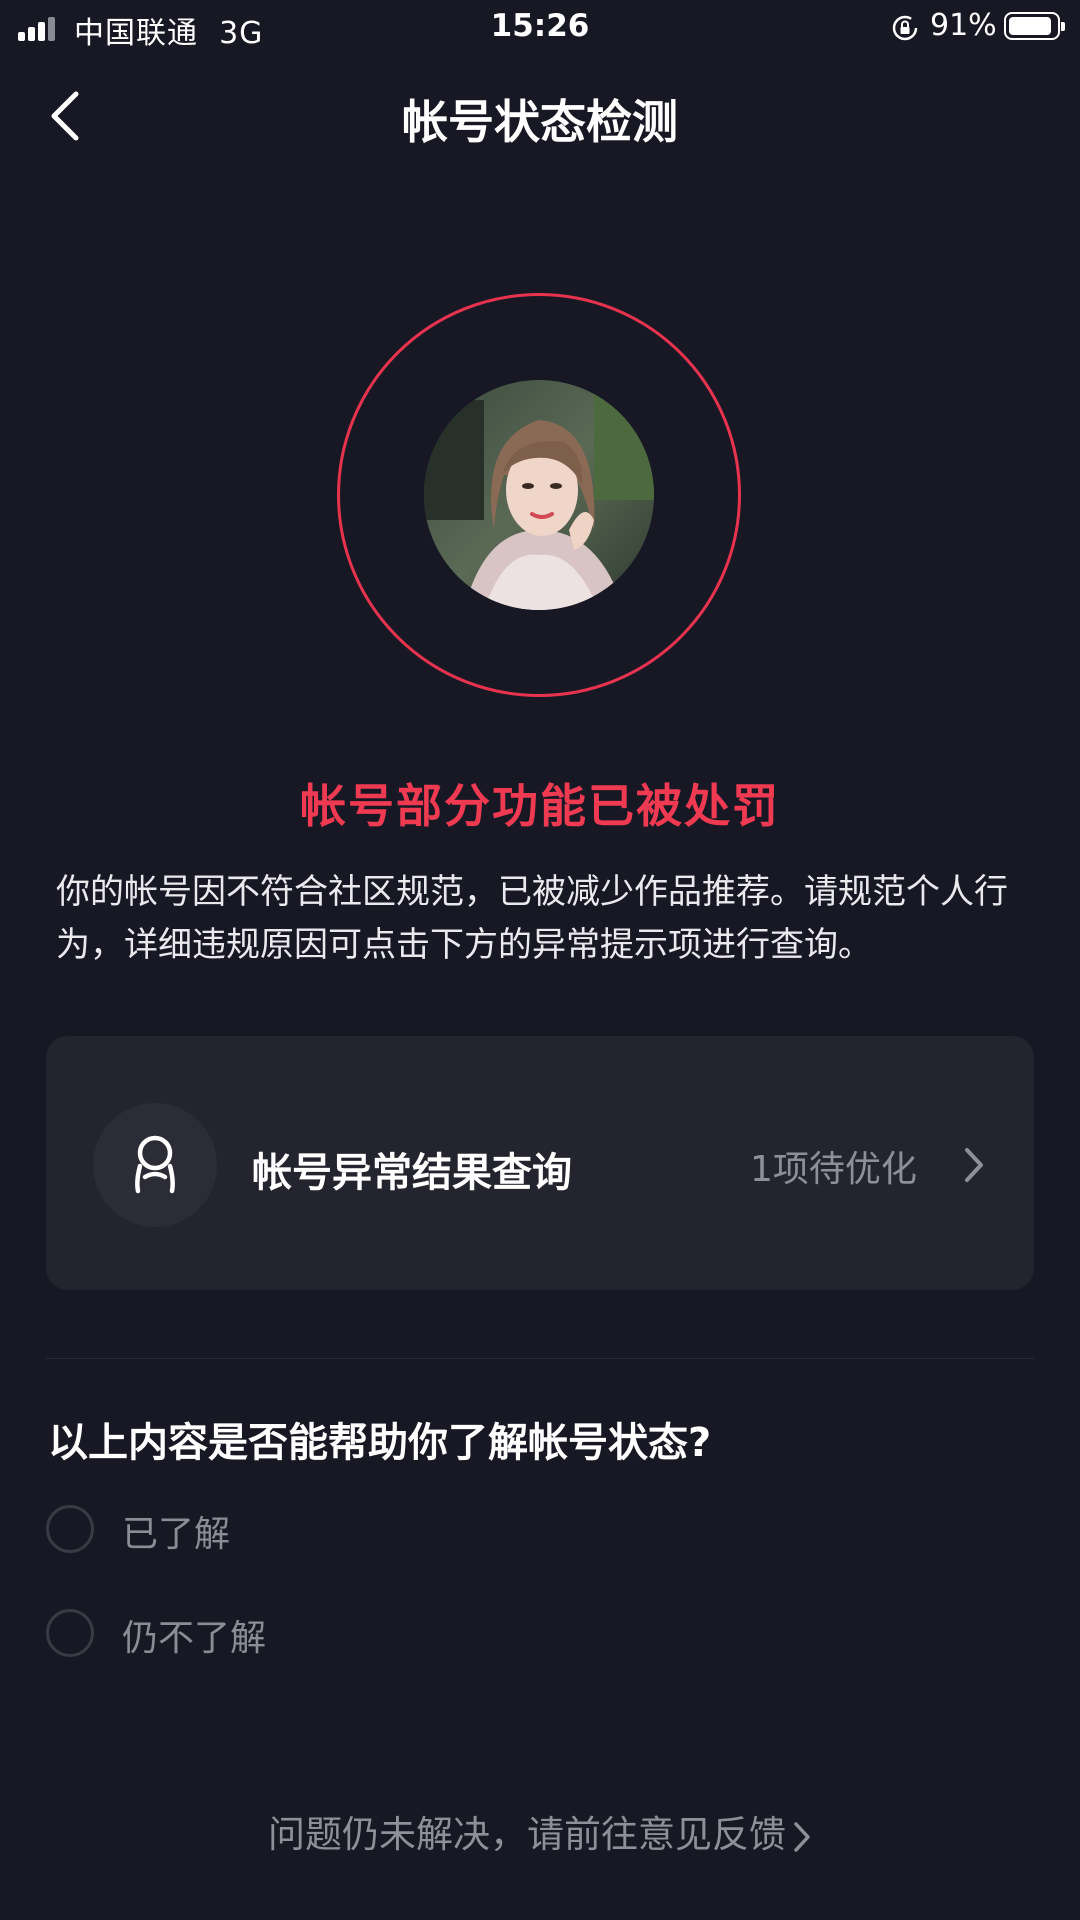 Image resolution: width=1080 pixels, height=1920 pixels. I want to click on profile-badge-icon, so click(155, 1164).